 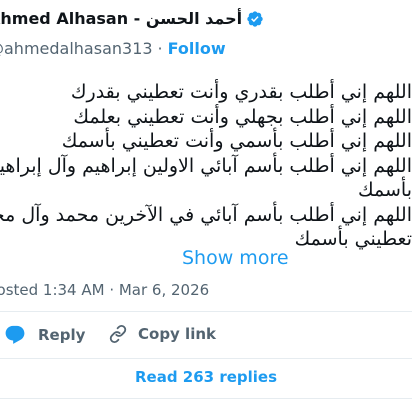 What do you see at coordinates (76, 49) in the screenshot?
I see `author-handle: @ahmedalhasan313` at bounding box center [76, 49].